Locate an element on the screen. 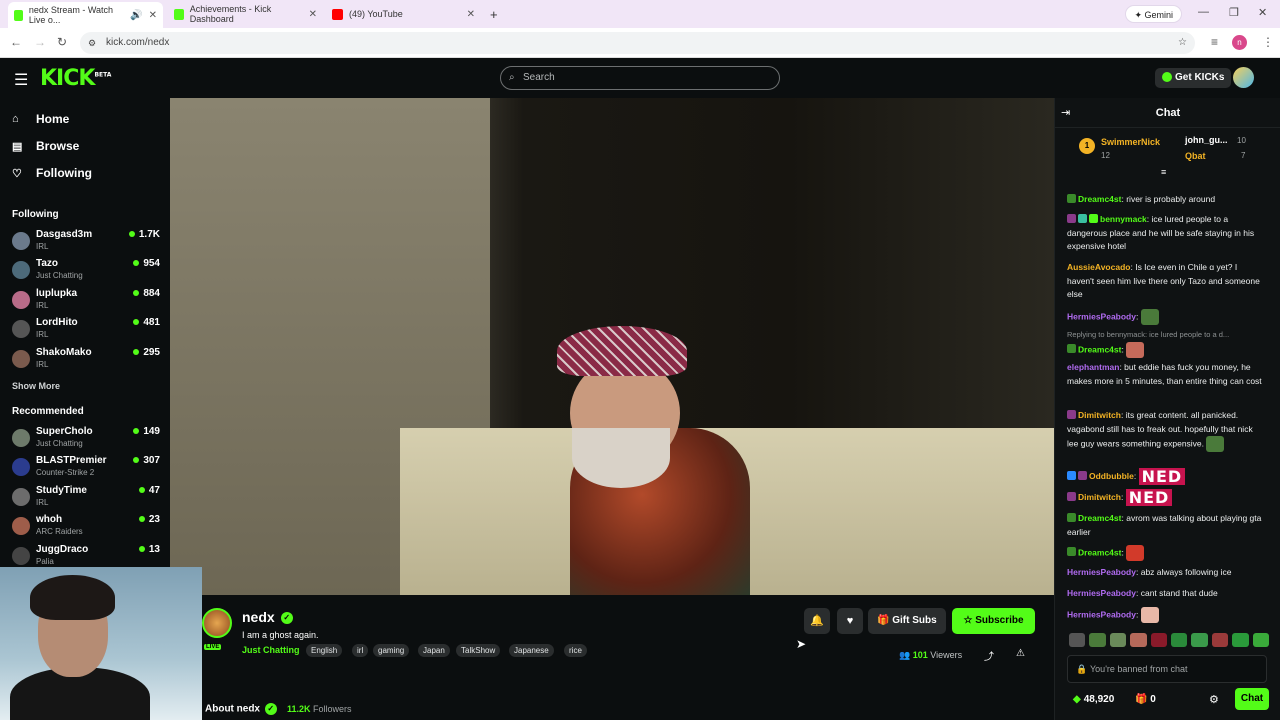 The height and width of the screenshot is (720, 1280). back-icon: ← is located at coordinates (16, 42).